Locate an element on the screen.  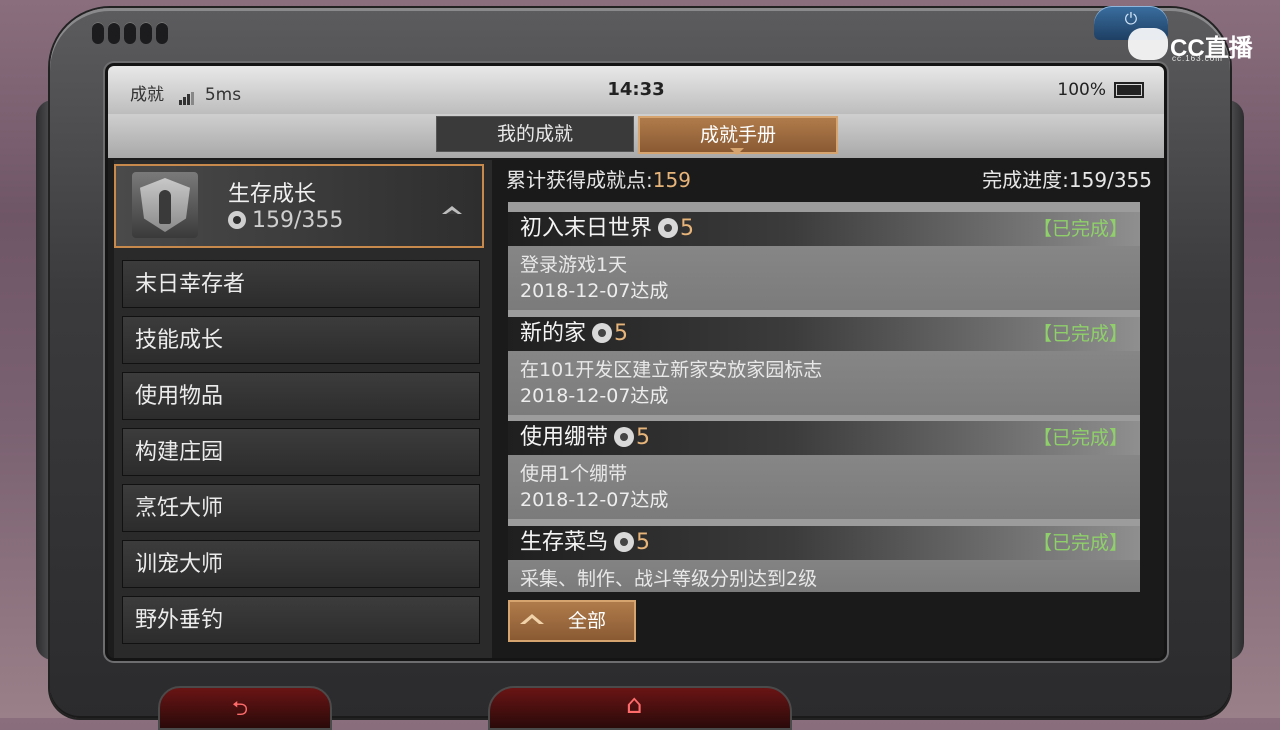
achievement-desc: 登录游戏1天 is located at coordinates (574, 265).